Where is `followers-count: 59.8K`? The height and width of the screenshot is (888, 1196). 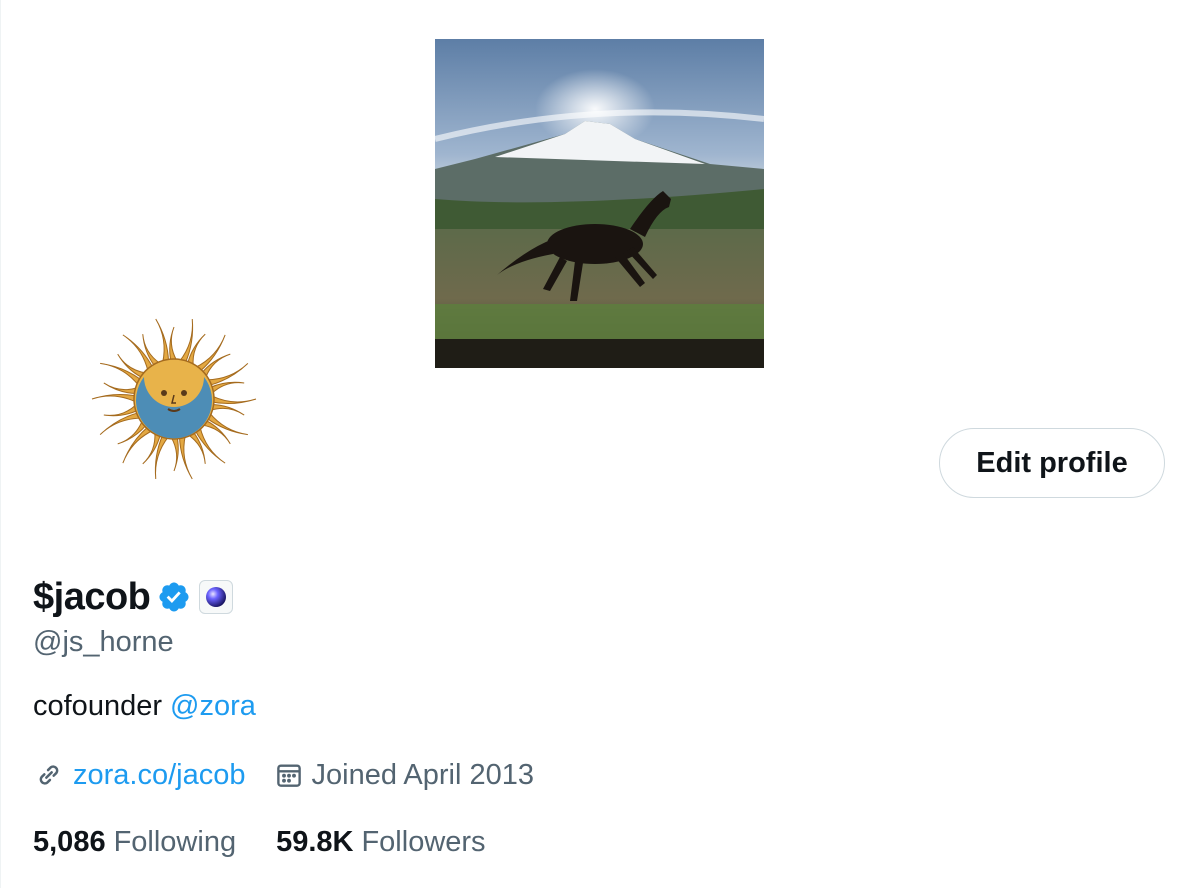
followers-count: 59.8K is located at coordinates (315, 841).